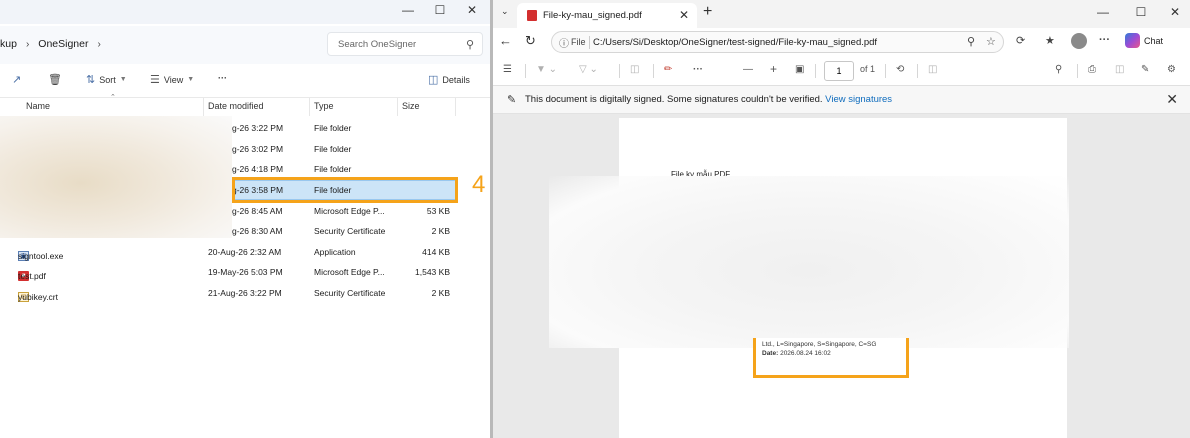 The height and width of the screenshot is (438, 1190). I want to click on details-label: Details, so click(456, 79).